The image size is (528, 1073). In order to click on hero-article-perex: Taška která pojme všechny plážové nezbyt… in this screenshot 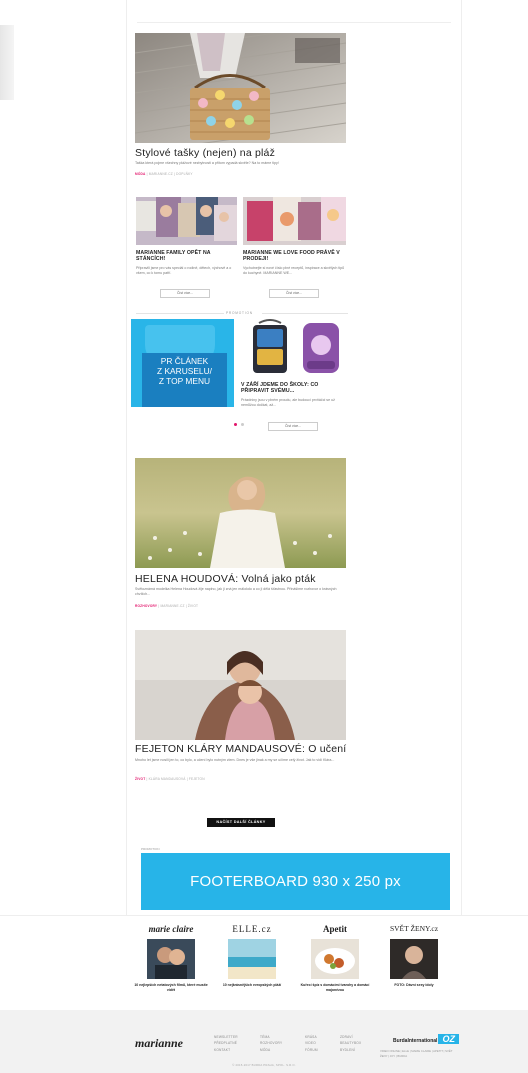, I will do `click(207, 163)`.